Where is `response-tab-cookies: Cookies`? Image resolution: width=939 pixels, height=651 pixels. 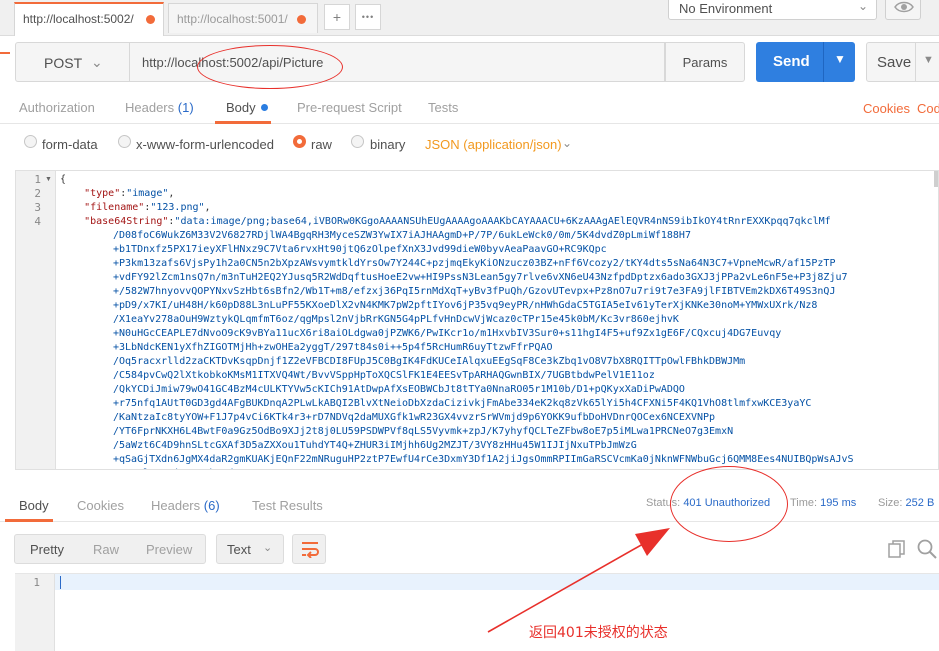 response-tab-cookies: Cookies is located at coordinates (100, 505).